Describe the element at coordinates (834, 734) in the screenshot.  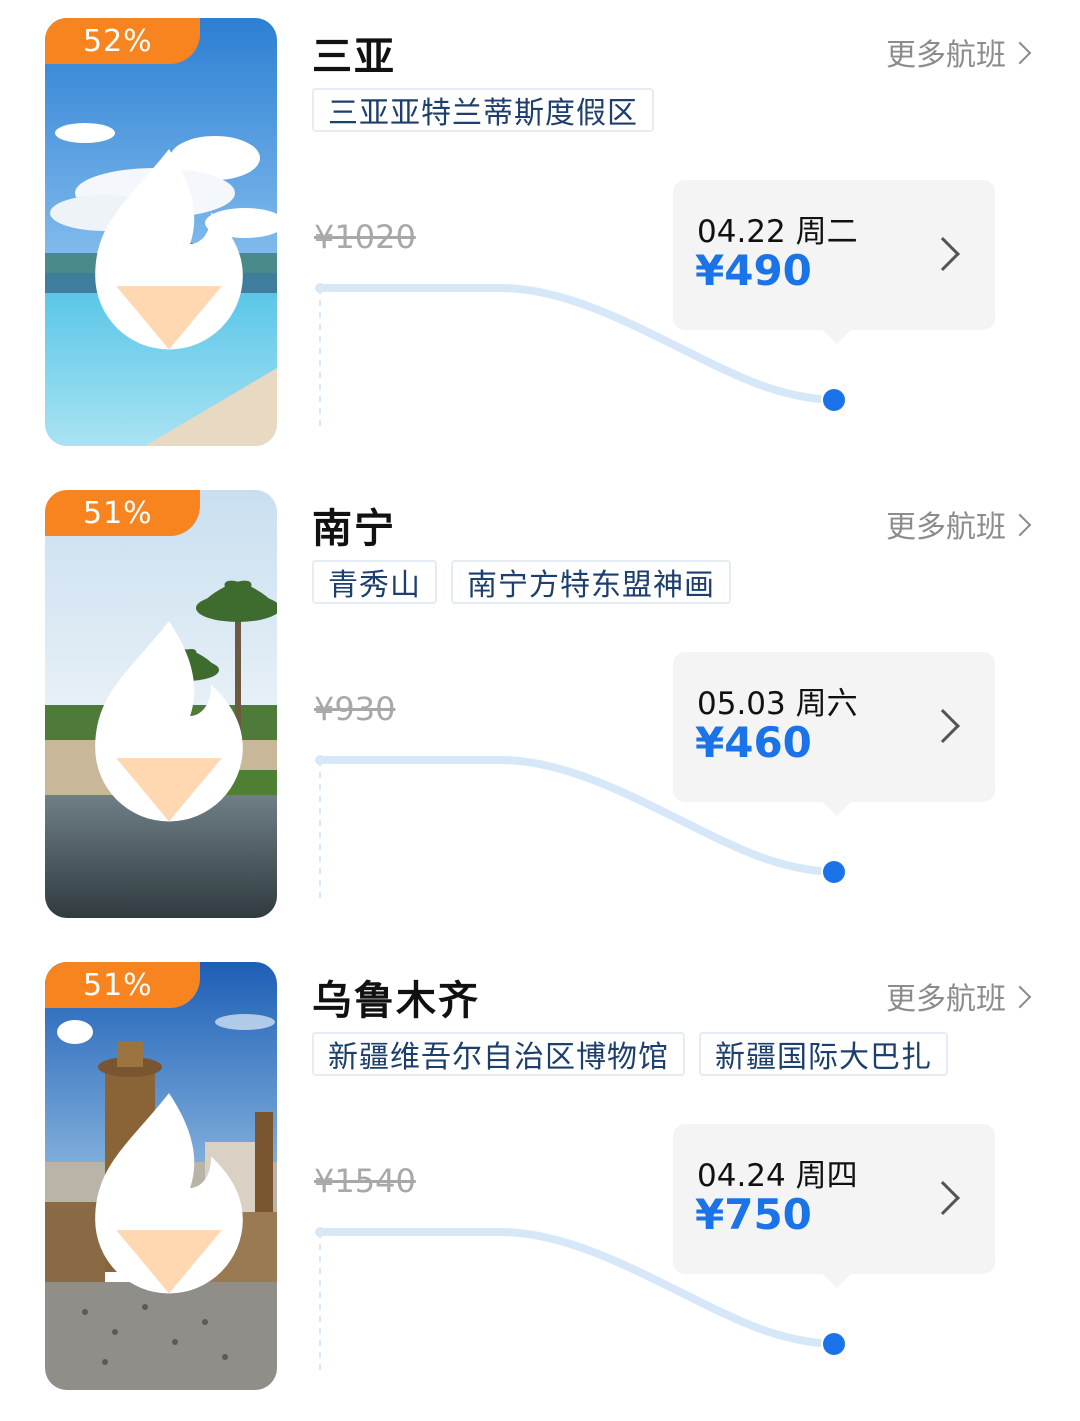
I see `lowest-price-bubble: 05.03 周六 ¥460` at that location.